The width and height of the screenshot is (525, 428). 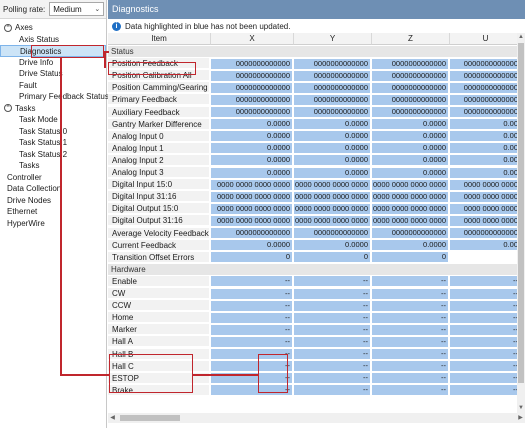 What do you see at coordinates (332, 160) in the screenshot?
I see `value-cell-y: 0.0000` at bounding box center [332, 160].